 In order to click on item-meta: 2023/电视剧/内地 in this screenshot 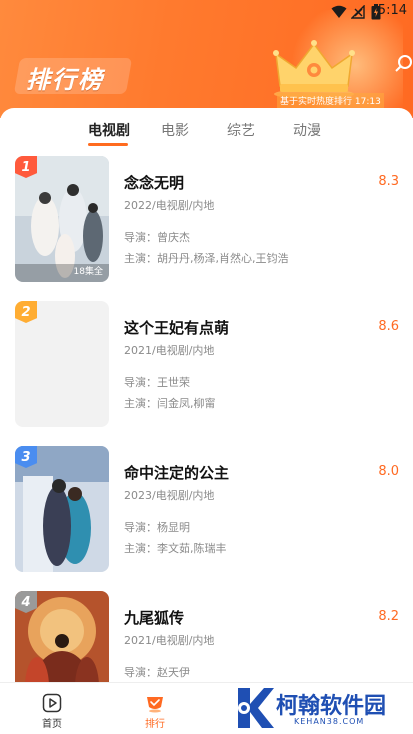, I will do `click(169, 495)`.